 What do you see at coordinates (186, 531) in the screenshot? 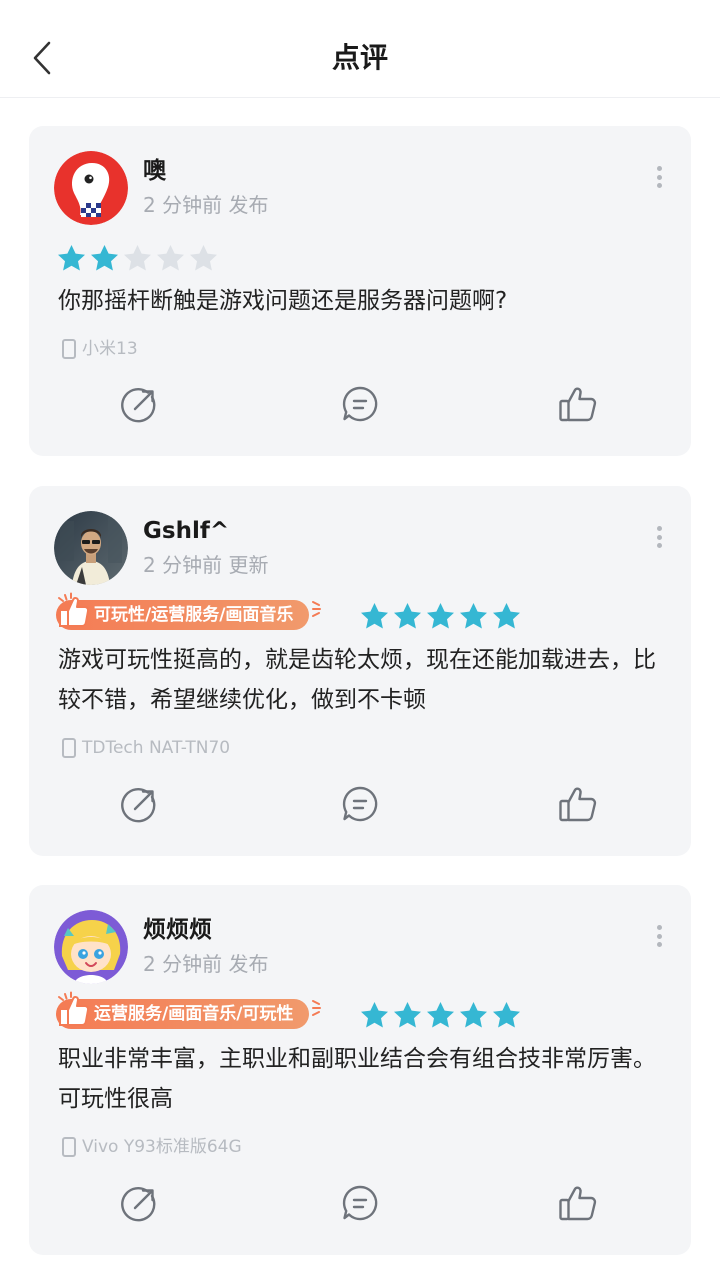
I see `username: Gshlf^` at bounding box center [186, 531].